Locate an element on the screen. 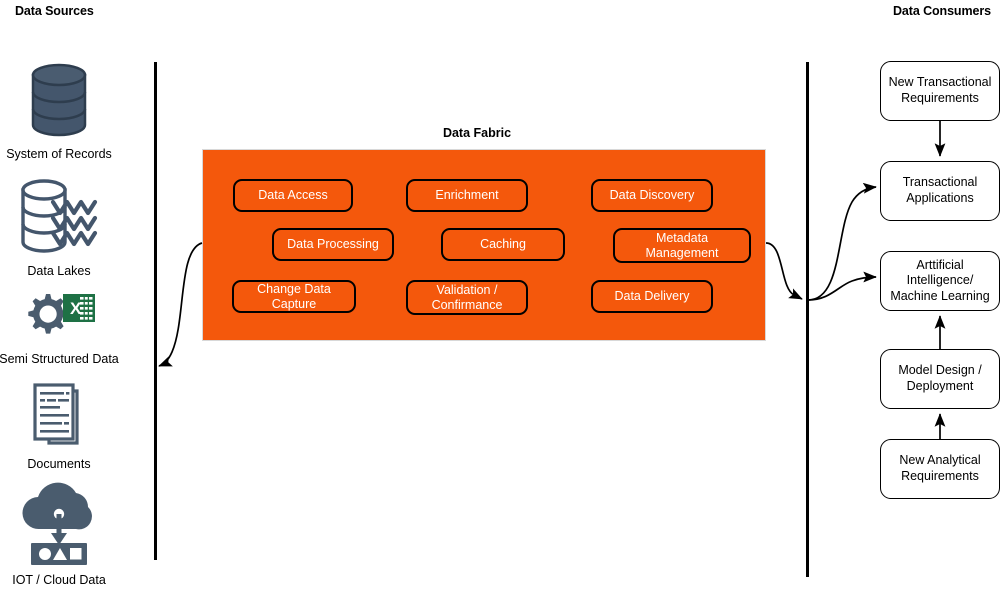  source-item-documents: Documents is located at coordinates (62, 427).